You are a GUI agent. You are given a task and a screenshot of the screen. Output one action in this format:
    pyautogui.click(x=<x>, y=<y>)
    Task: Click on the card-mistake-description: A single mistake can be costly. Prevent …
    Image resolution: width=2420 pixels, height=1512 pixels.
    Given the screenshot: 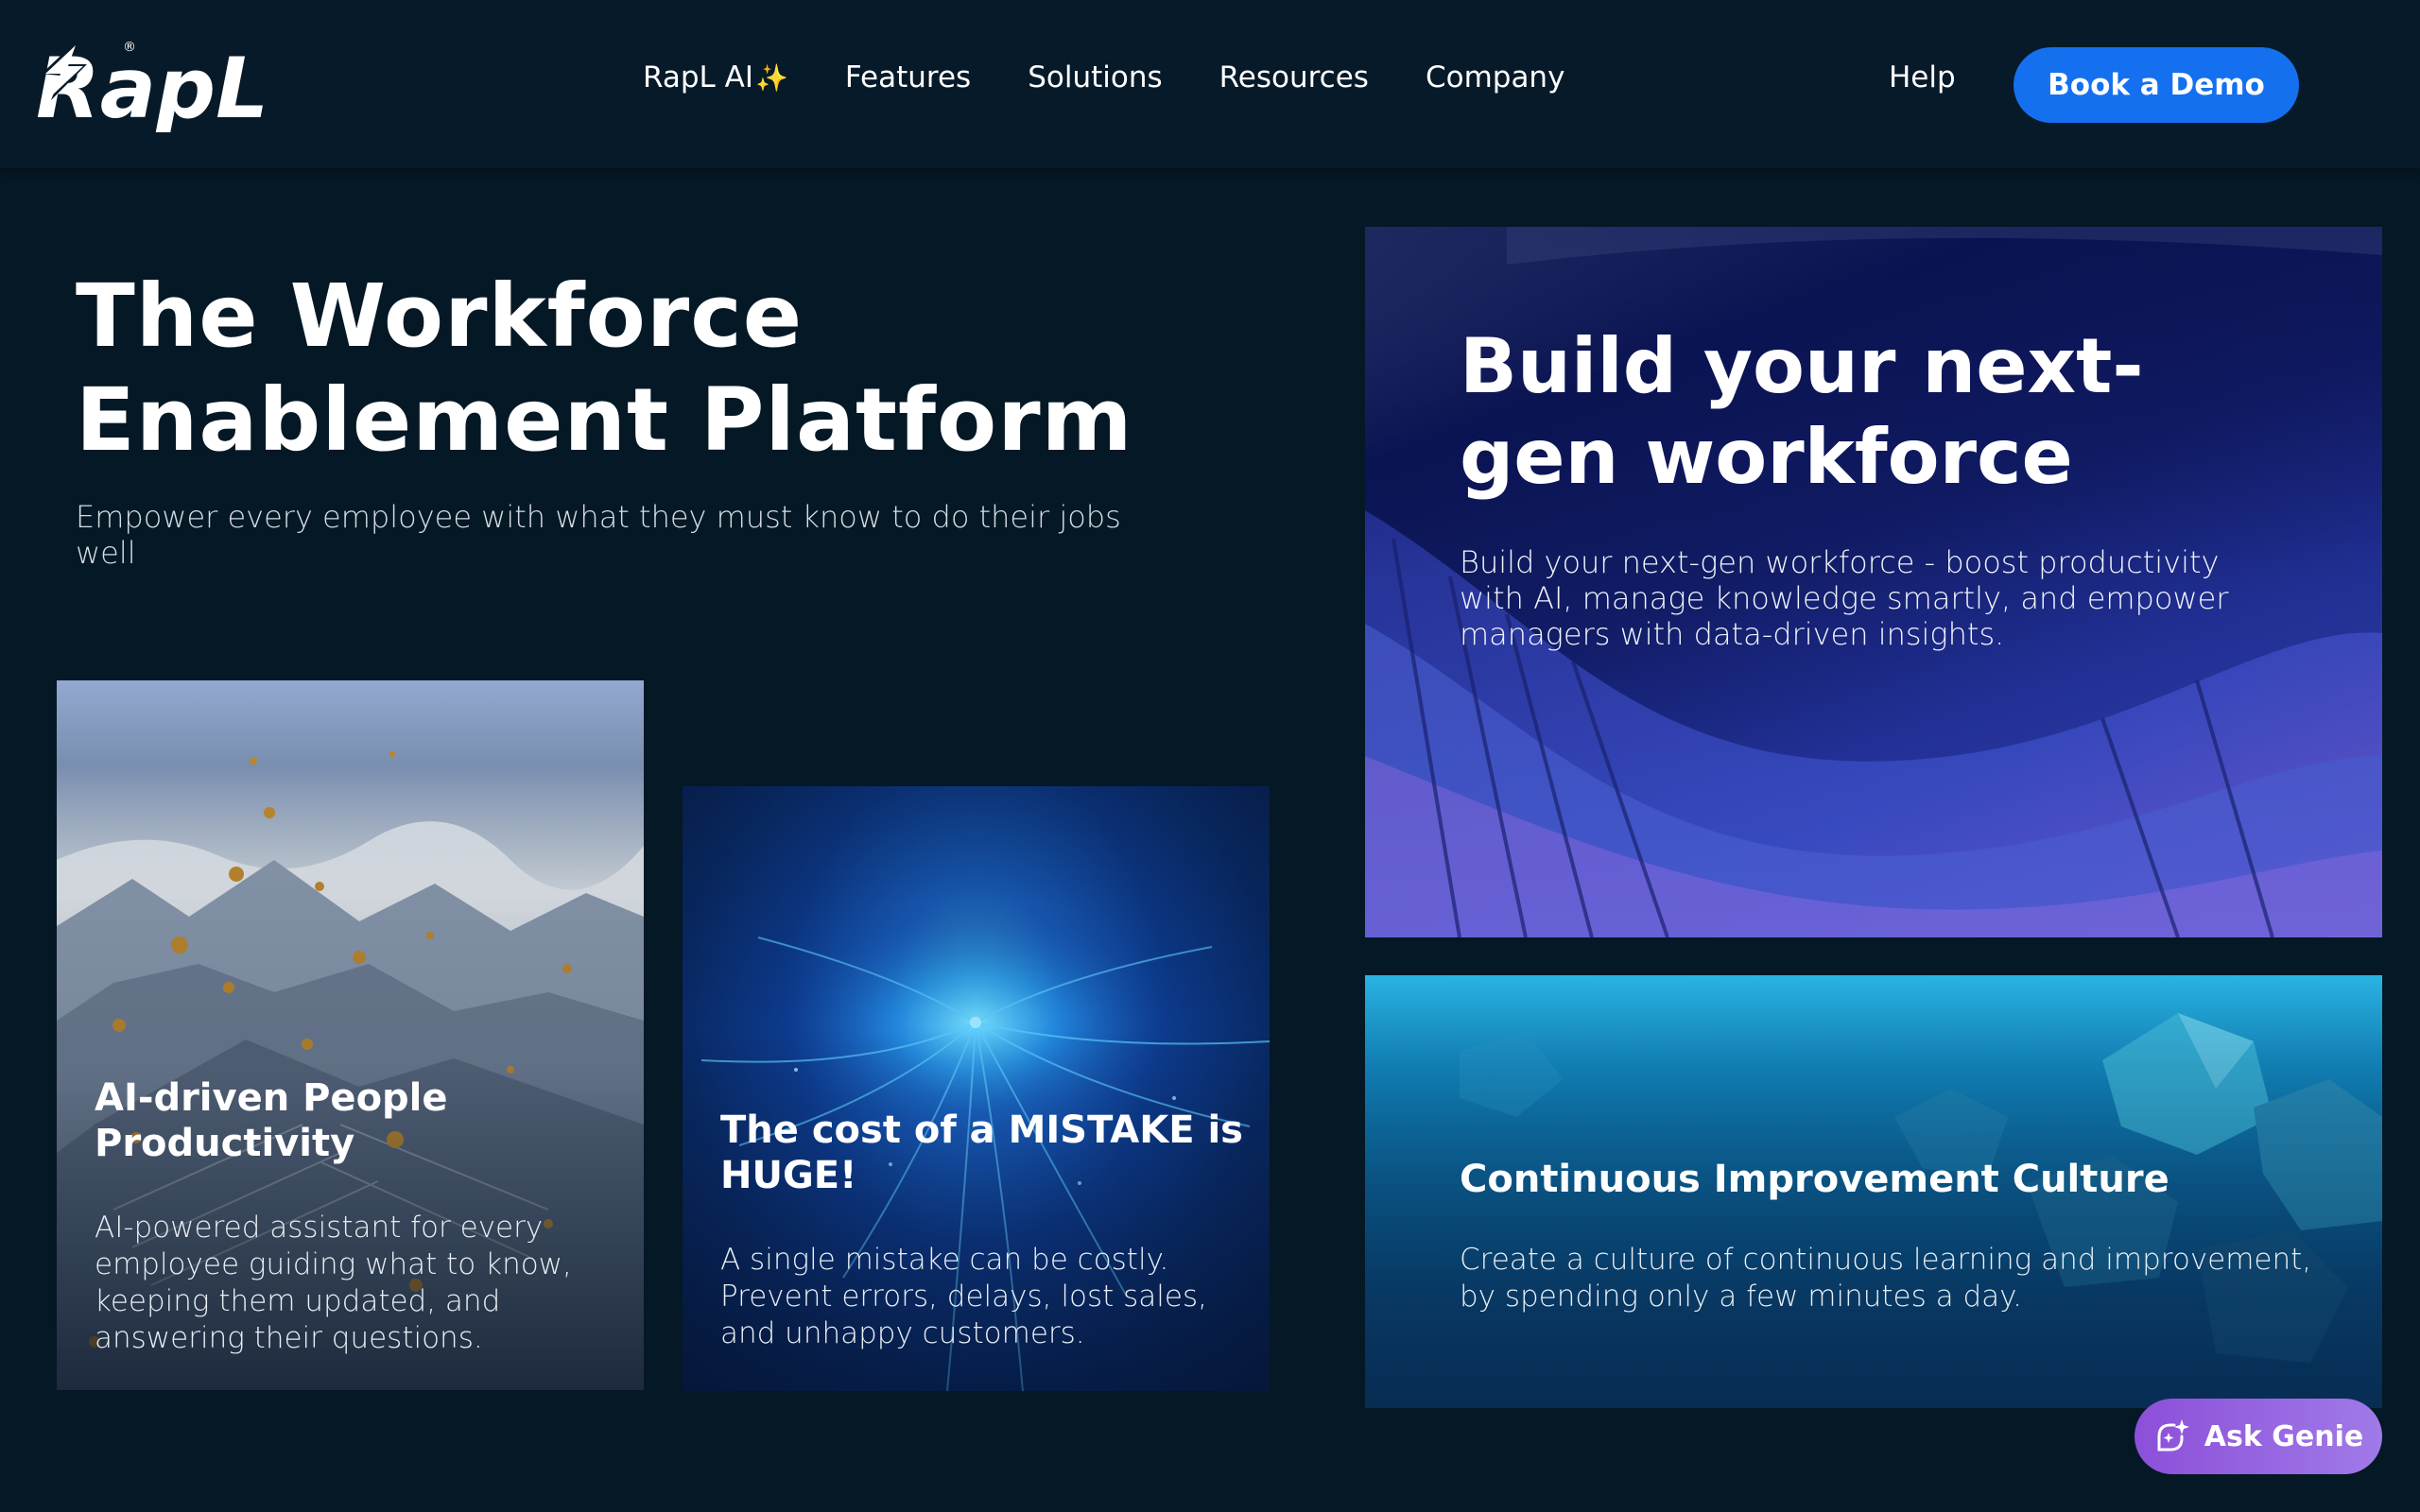 What is the action you would take?
    pyautogui.click(x=963, y=1296)
    